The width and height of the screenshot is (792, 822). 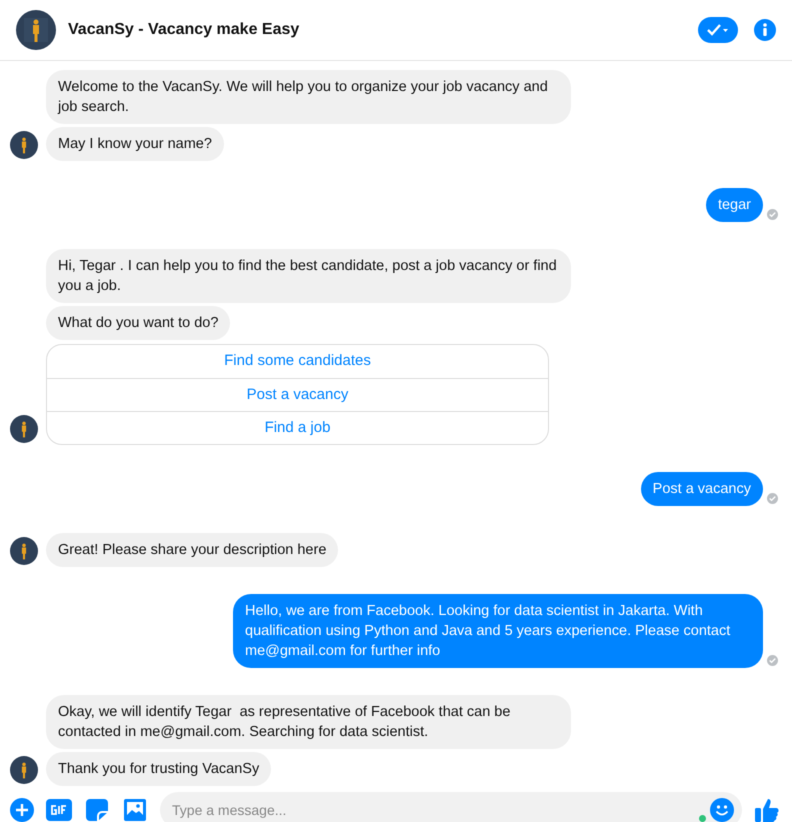 What do you see at coordinates (135, 810) in the screenshot?
I see `image-icon` at bounding box center [135, 810].